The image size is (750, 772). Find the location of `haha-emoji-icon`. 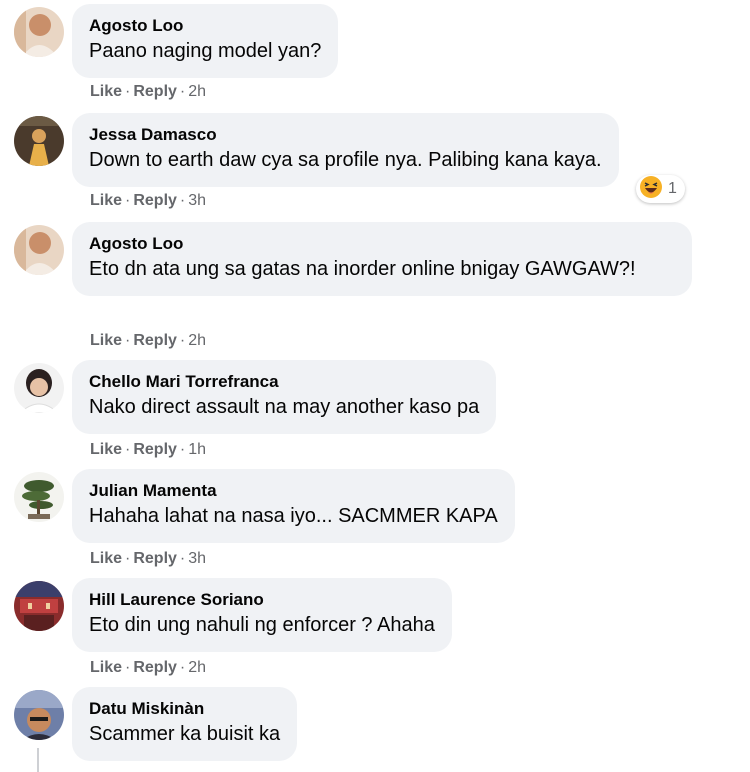

haha-emoji-icon is located at coordinates (651, 189).